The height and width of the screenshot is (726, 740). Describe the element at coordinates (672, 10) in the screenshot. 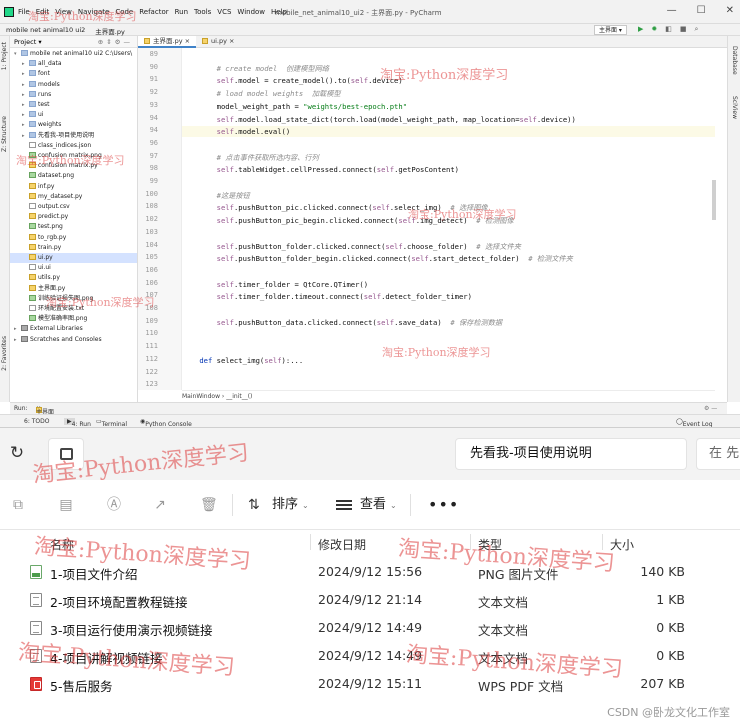

I see `minimize-icon: —` at that location.